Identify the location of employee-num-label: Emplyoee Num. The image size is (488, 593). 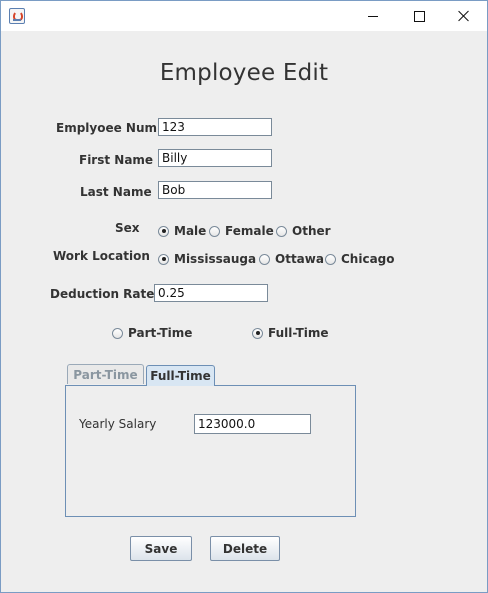
(107, 128).